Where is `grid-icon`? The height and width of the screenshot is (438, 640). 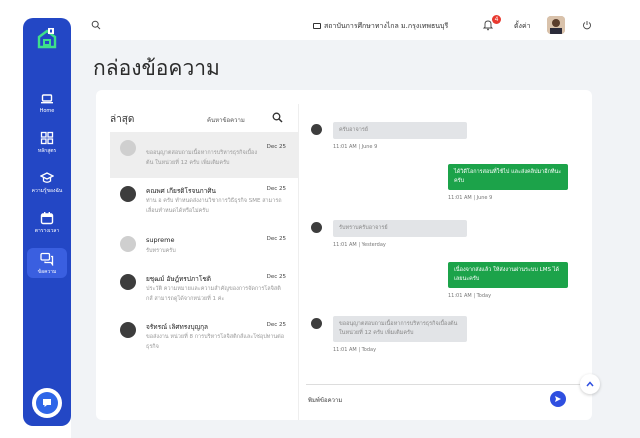 grid-icon is located at coordinates (47, 138).